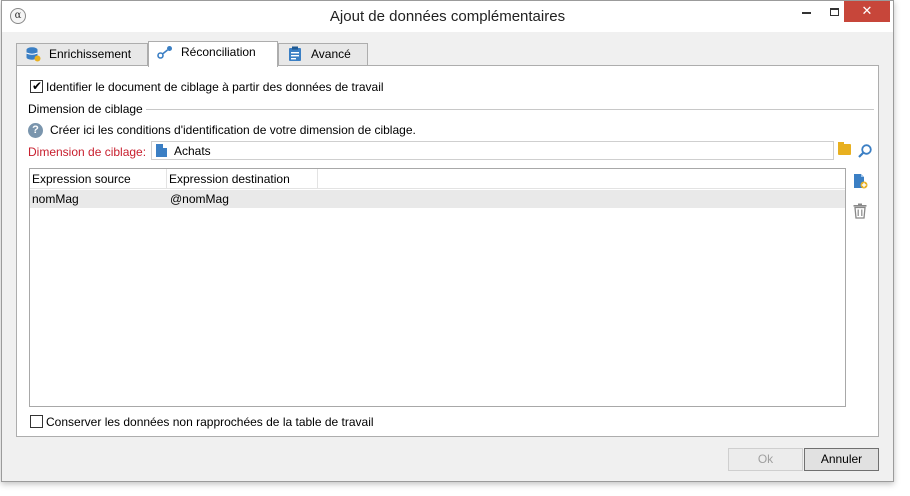 The image size is (910, 496). What do you see at coordinates (860, 181) in the screenshot?
I see `add-condition-icon` at bounding box center [860, 181].